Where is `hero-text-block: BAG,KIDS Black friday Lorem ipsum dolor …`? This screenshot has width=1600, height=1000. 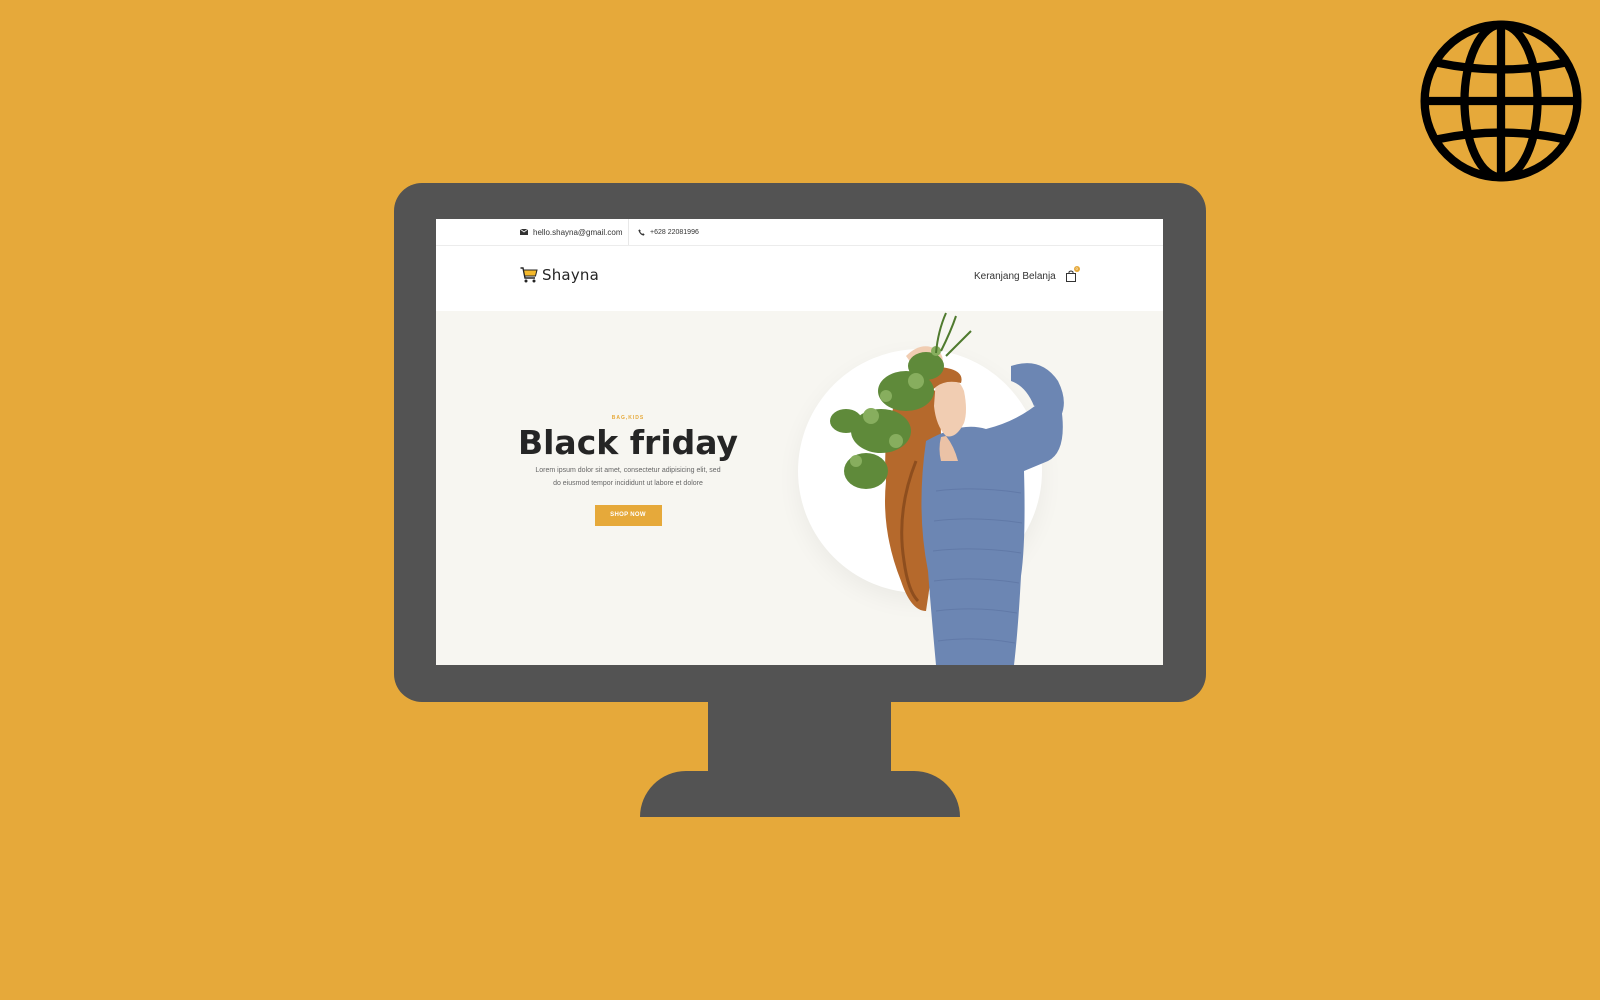 hero-text-block: BAG,KIDS Black friday Lorem ipsum dolor … is located at coordinates (628, 470).